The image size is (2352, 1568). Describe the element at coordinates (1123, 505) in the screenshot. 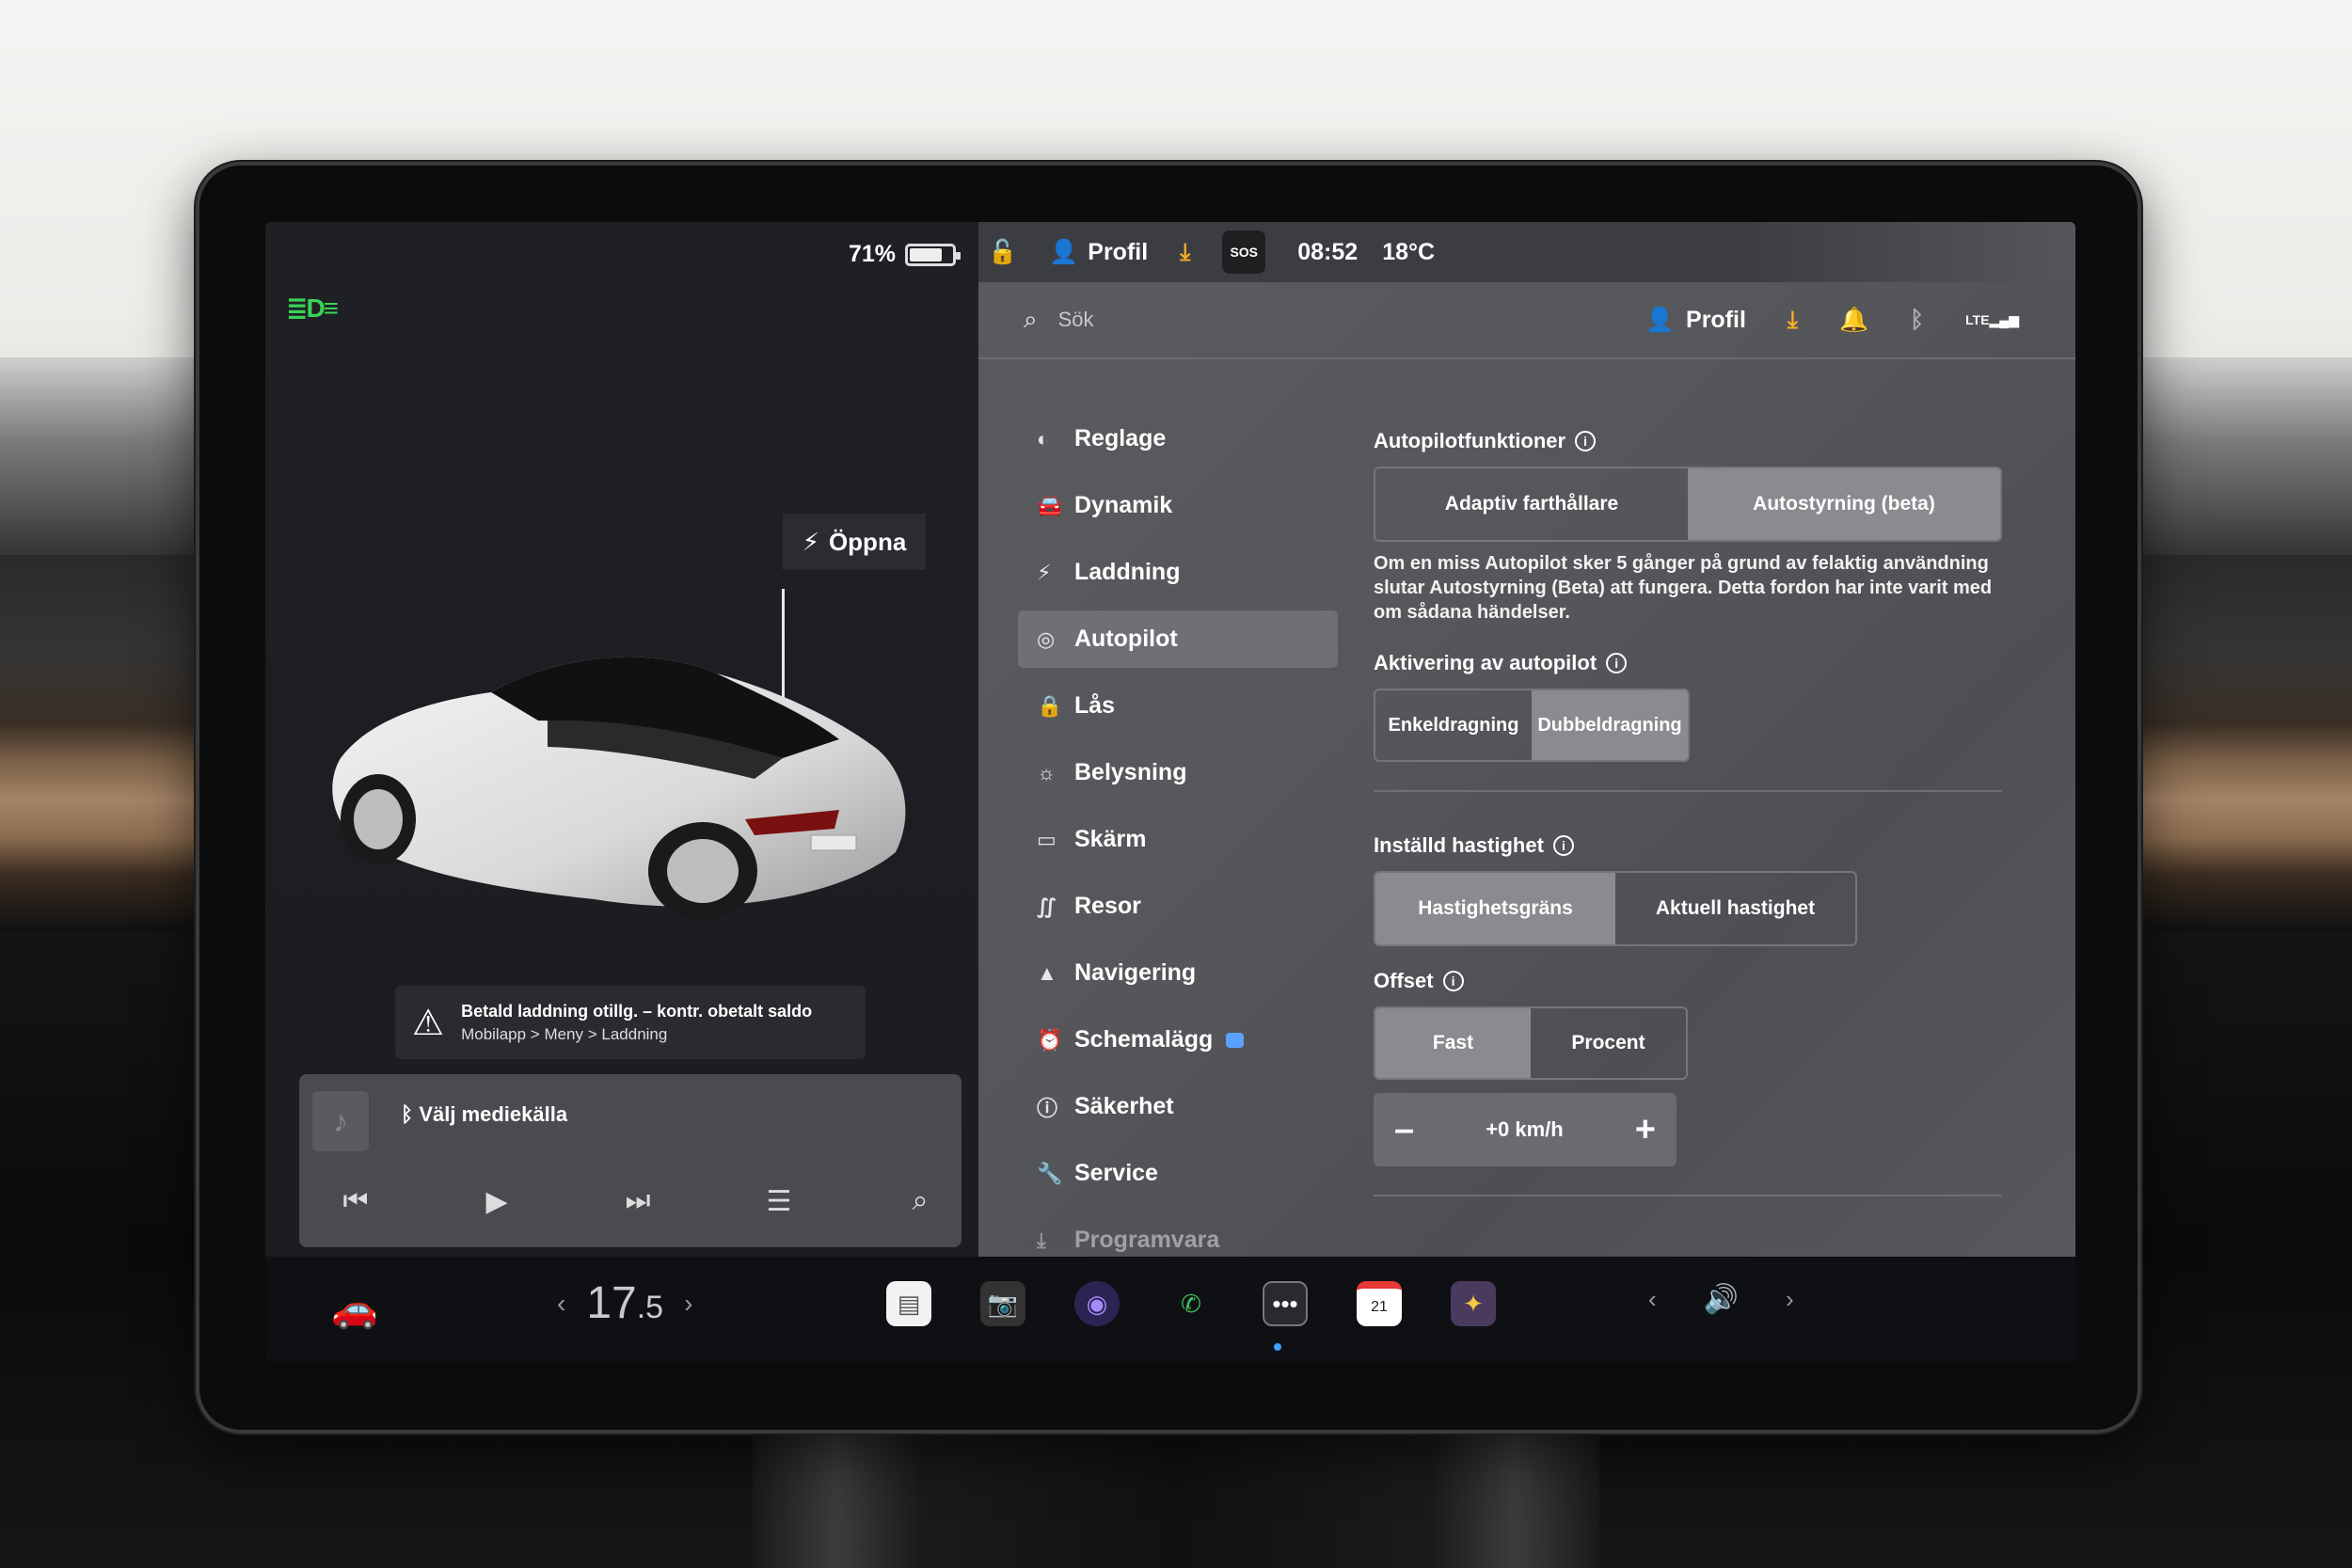

I see `menu-label: Dynamik` at that location.